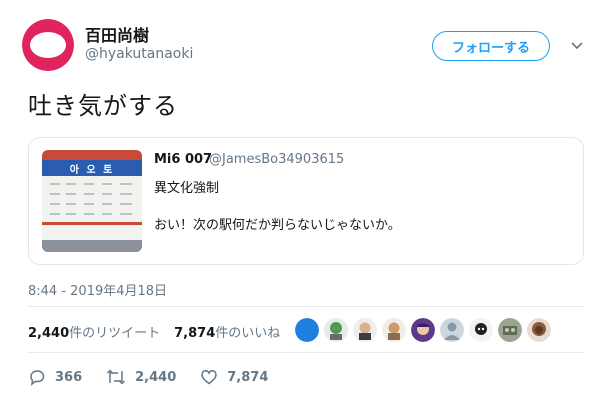 The width and height of the screenshot is (610, 407). I want to click on retweets-stat: 2,440件のリツイート, so click(94, 331).